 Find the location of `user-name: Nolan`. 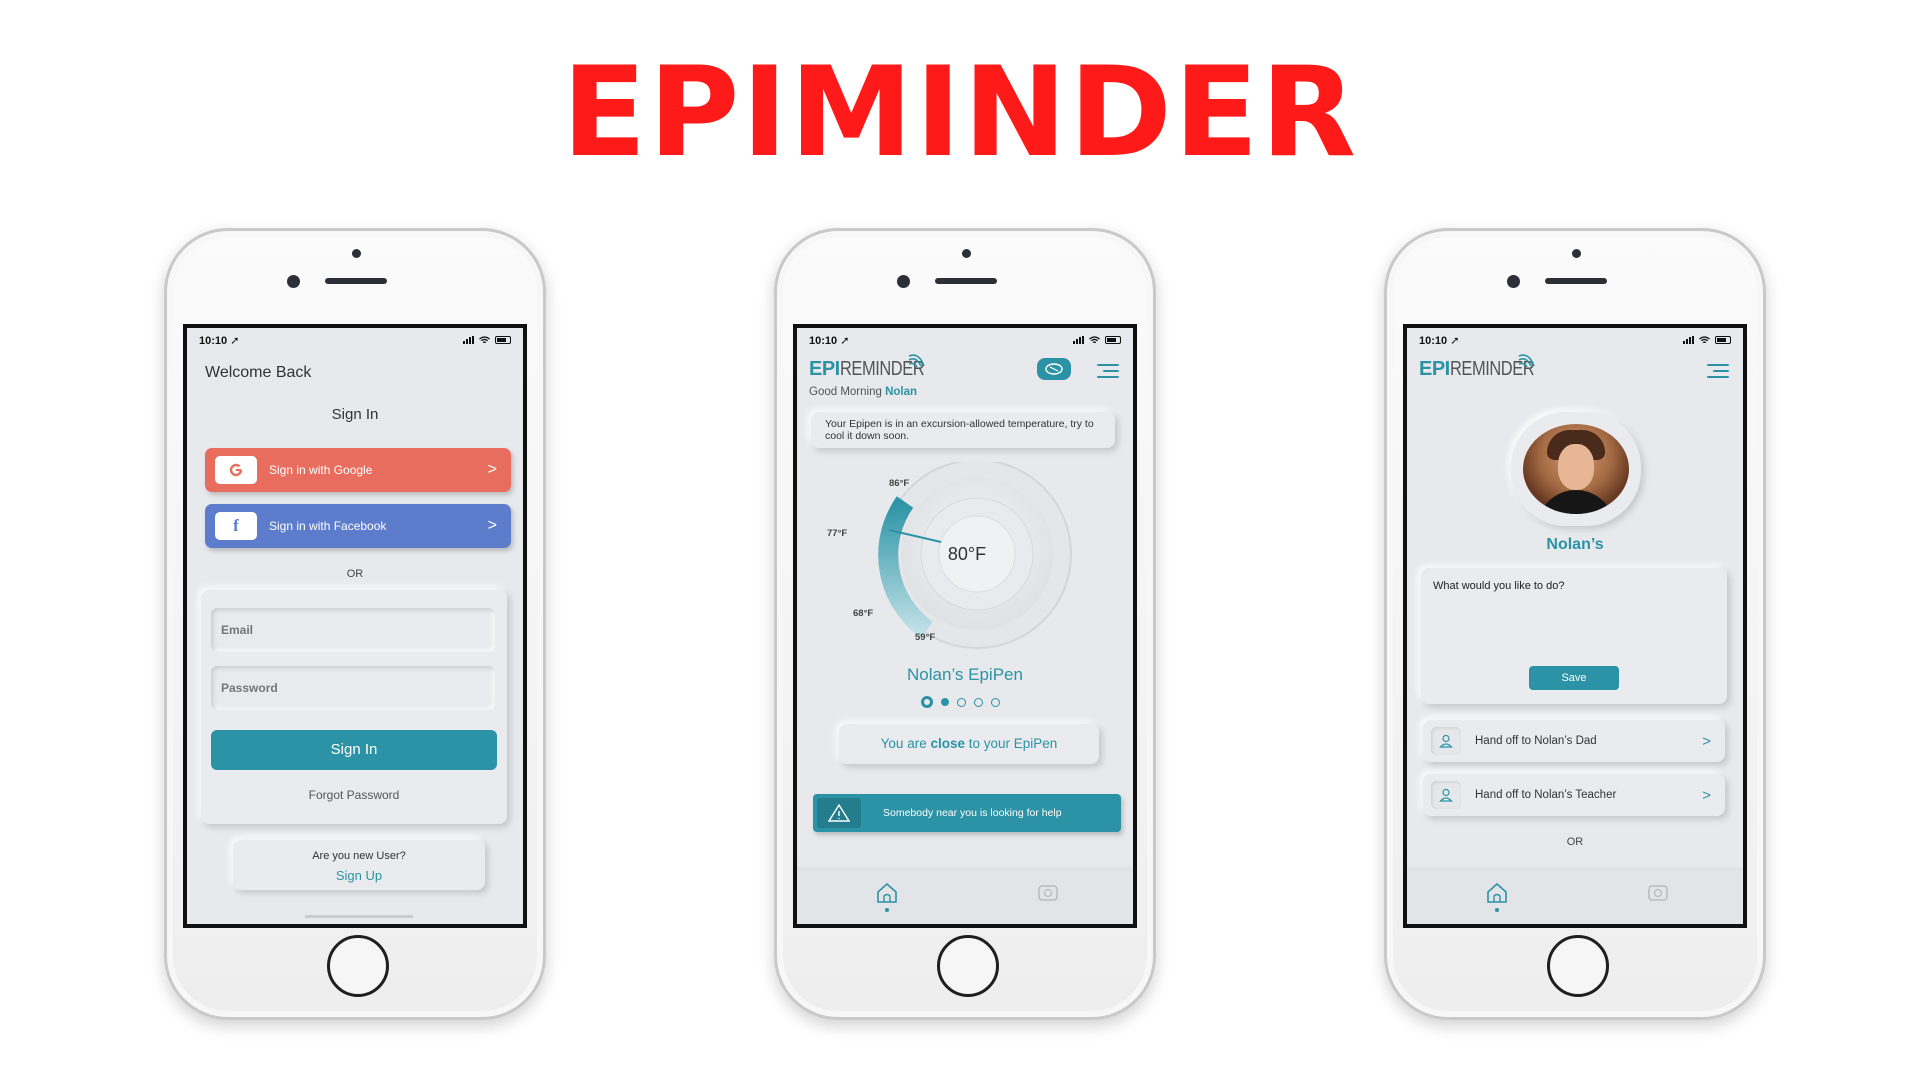

user-name: Nolan is located at coordinates (901, 392).